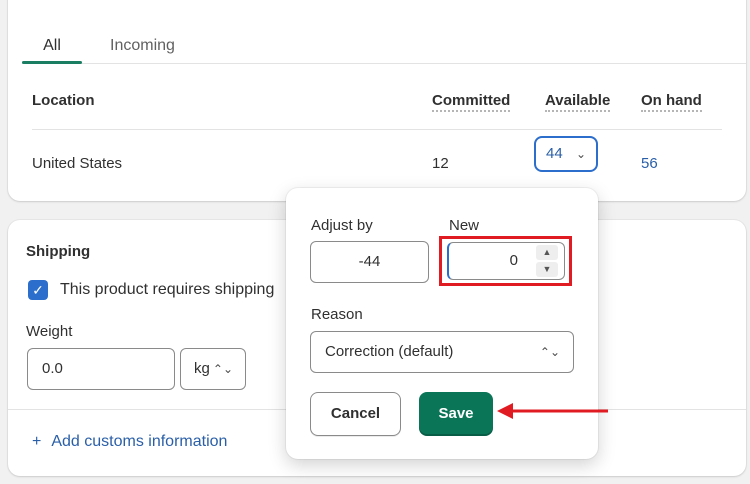 Image resolution: width=750 pixels, height=484 pixels. I want to click on inventory-tabs: All Incoming, so click(384, 32).